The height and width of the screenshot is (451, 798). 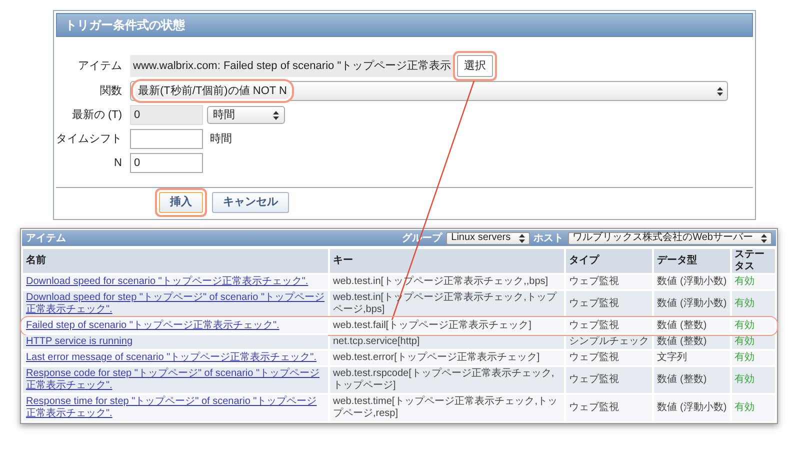 I want to click on item-link: Last error message of scenario "トップページ正常表示チェック"., so click(x=175, y=358).